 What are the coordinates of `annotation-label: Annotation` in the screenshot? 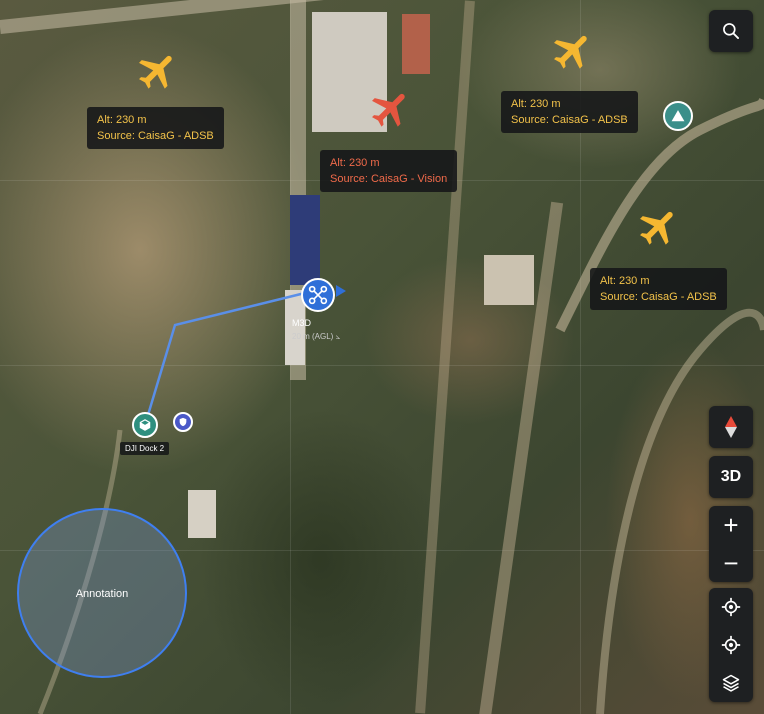 It's located at (102, 594).